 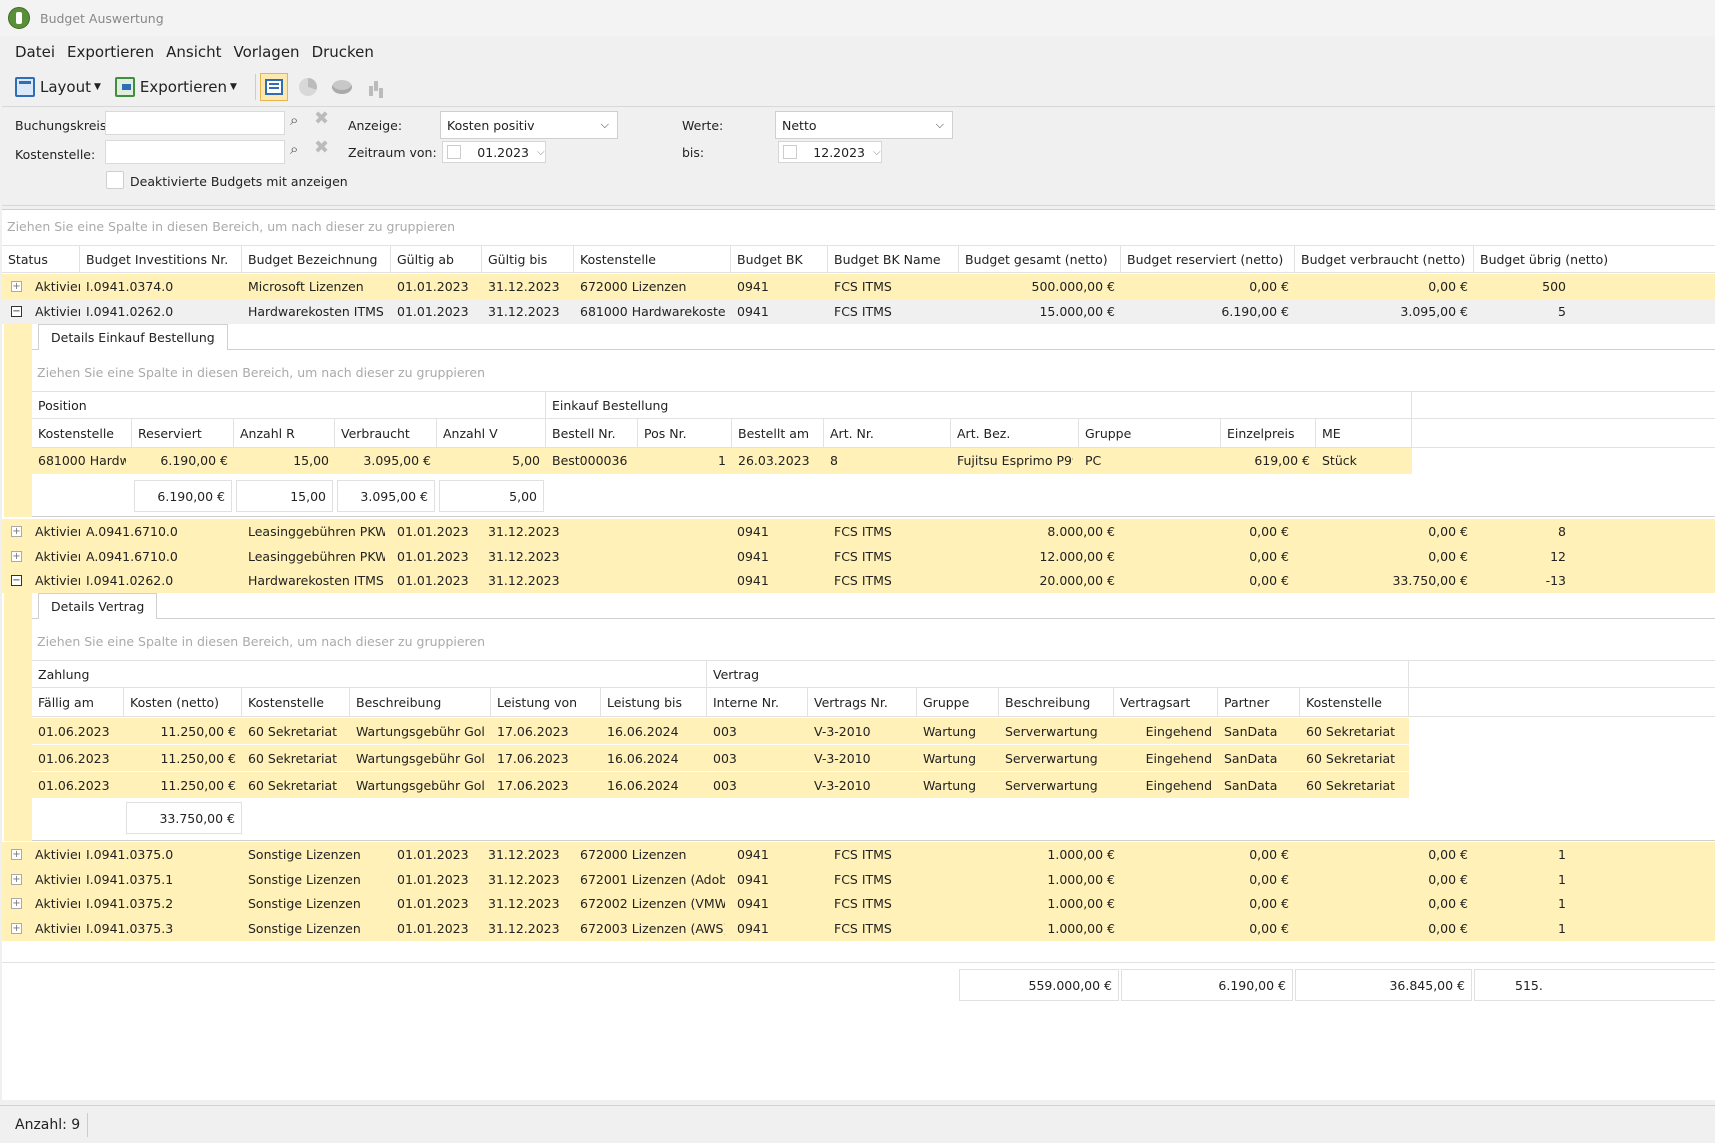 What do you see at coordinates (193, 52) in the screenshot?
I see `menu-ansicht: Ansicht` at bounding box center [193, 52].